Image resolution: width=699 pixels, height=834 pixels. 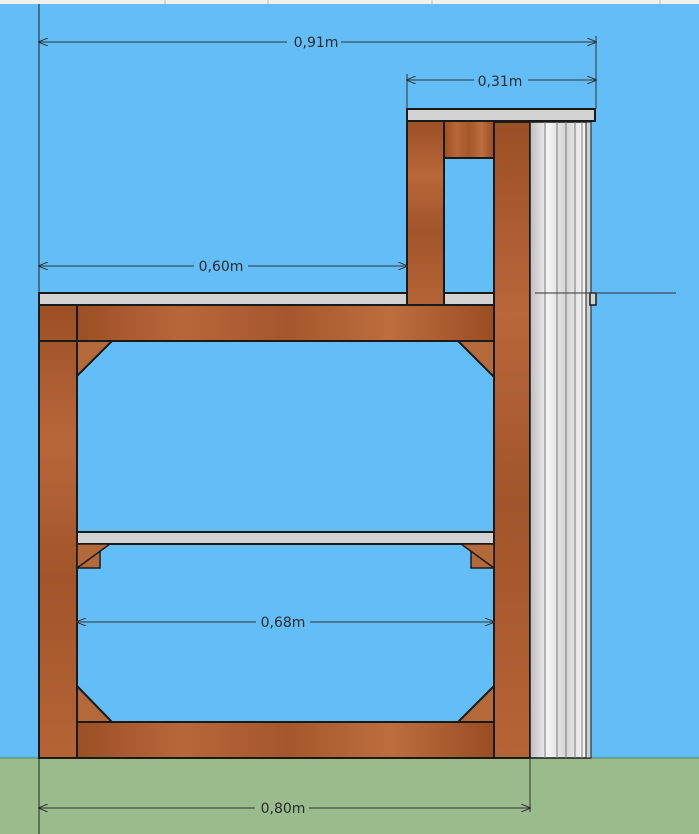 What do you see at coordinates (283, 809) in the screenshot?
I see `dimension-base-width-label: 0,80m` at bounding box center [283, 809].